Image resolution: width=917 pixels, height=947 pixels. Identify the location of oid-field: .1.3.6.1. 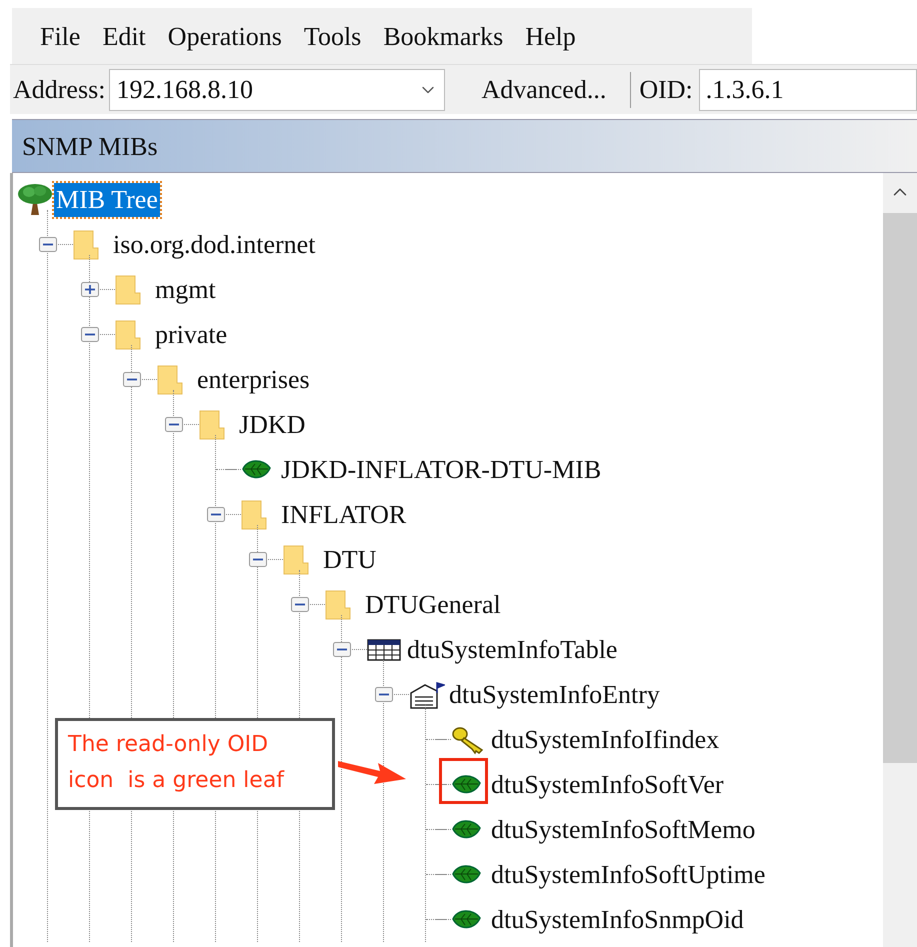
(807, 89).